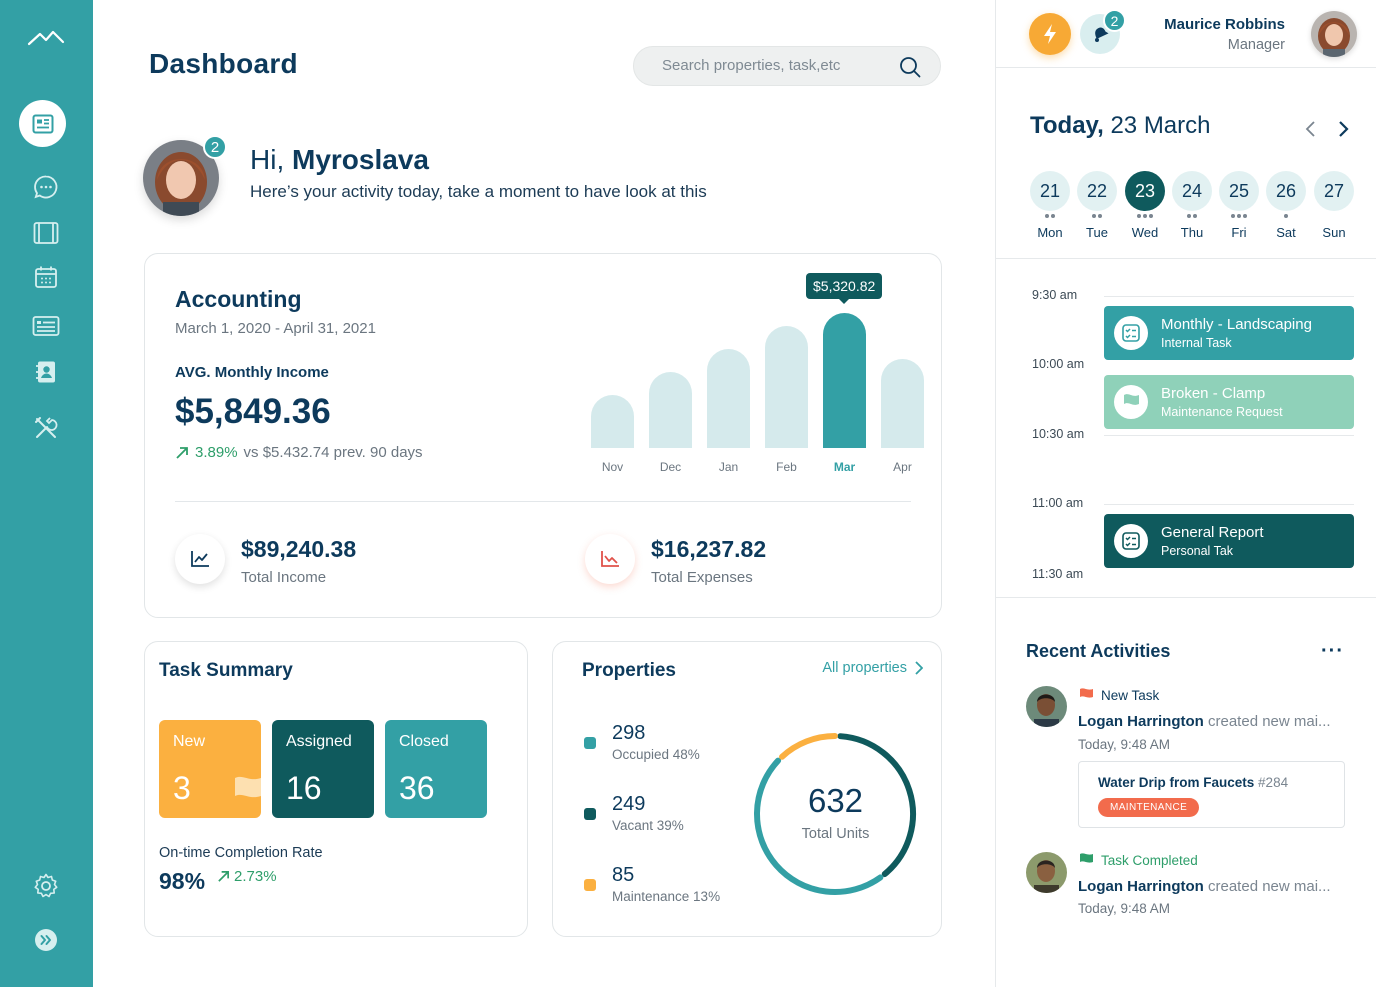  What do you see at coordinates (323, 769) in the screenshot?
I see `tile-assigned: Assigned 16` at bounding box center [323, 769].